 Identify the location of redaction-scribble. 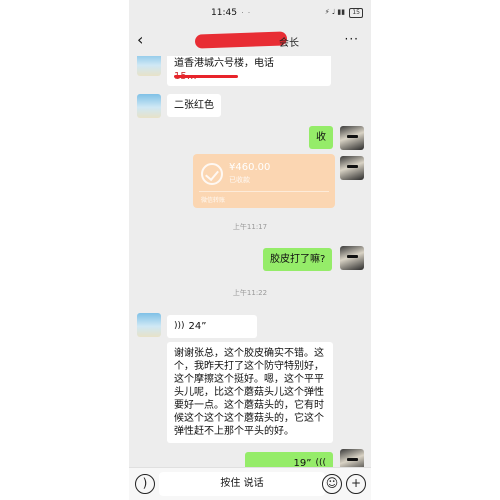
(241, 40).